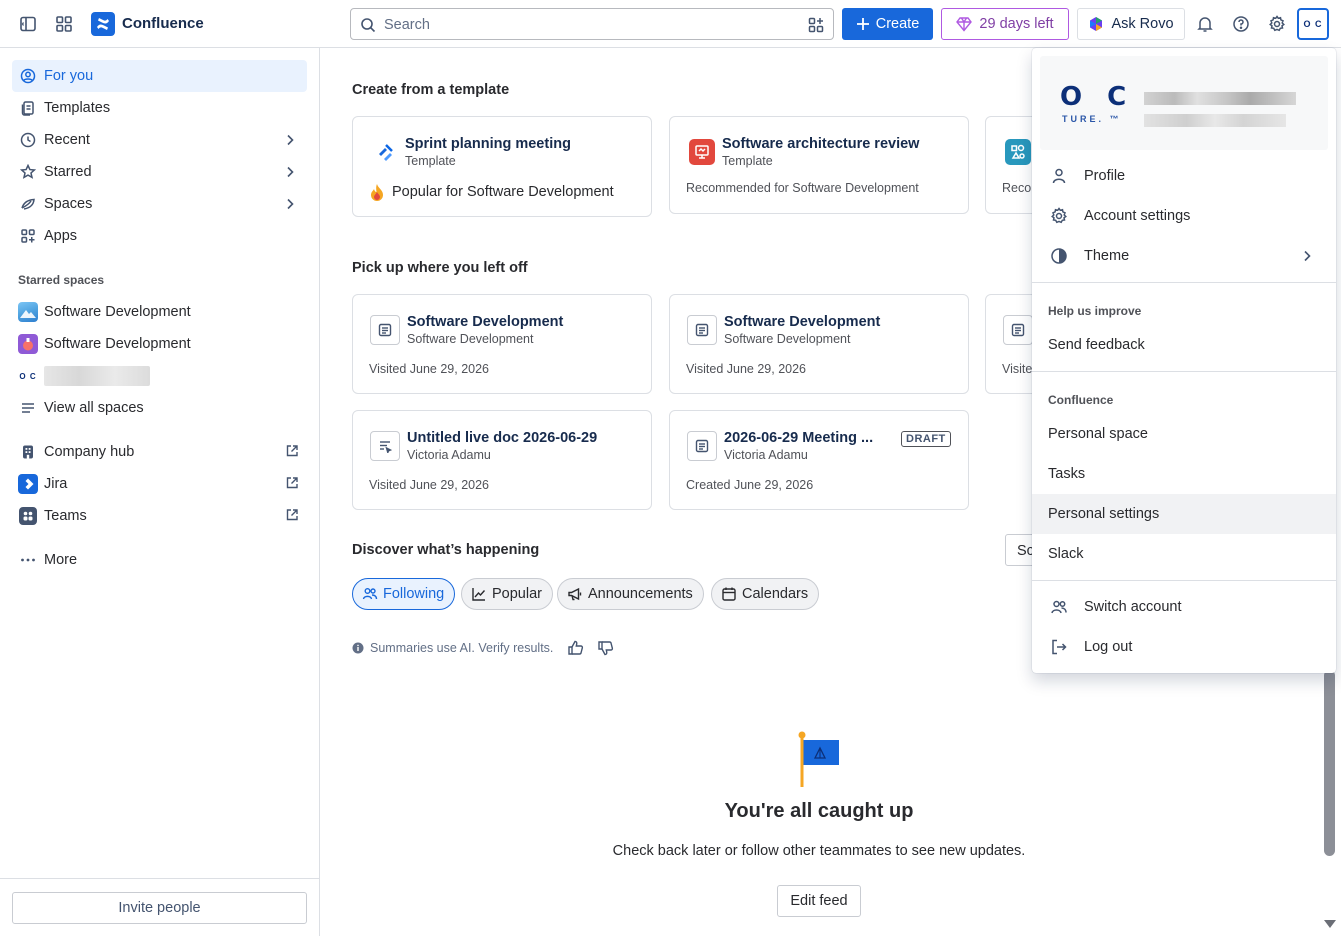 The width and height of the screenshot is (1341, 936). What do you see at coordinates (1184, 256) in the screenshot?
I see `menu-item-theme: Theme` at bounding box center [1184, 256].